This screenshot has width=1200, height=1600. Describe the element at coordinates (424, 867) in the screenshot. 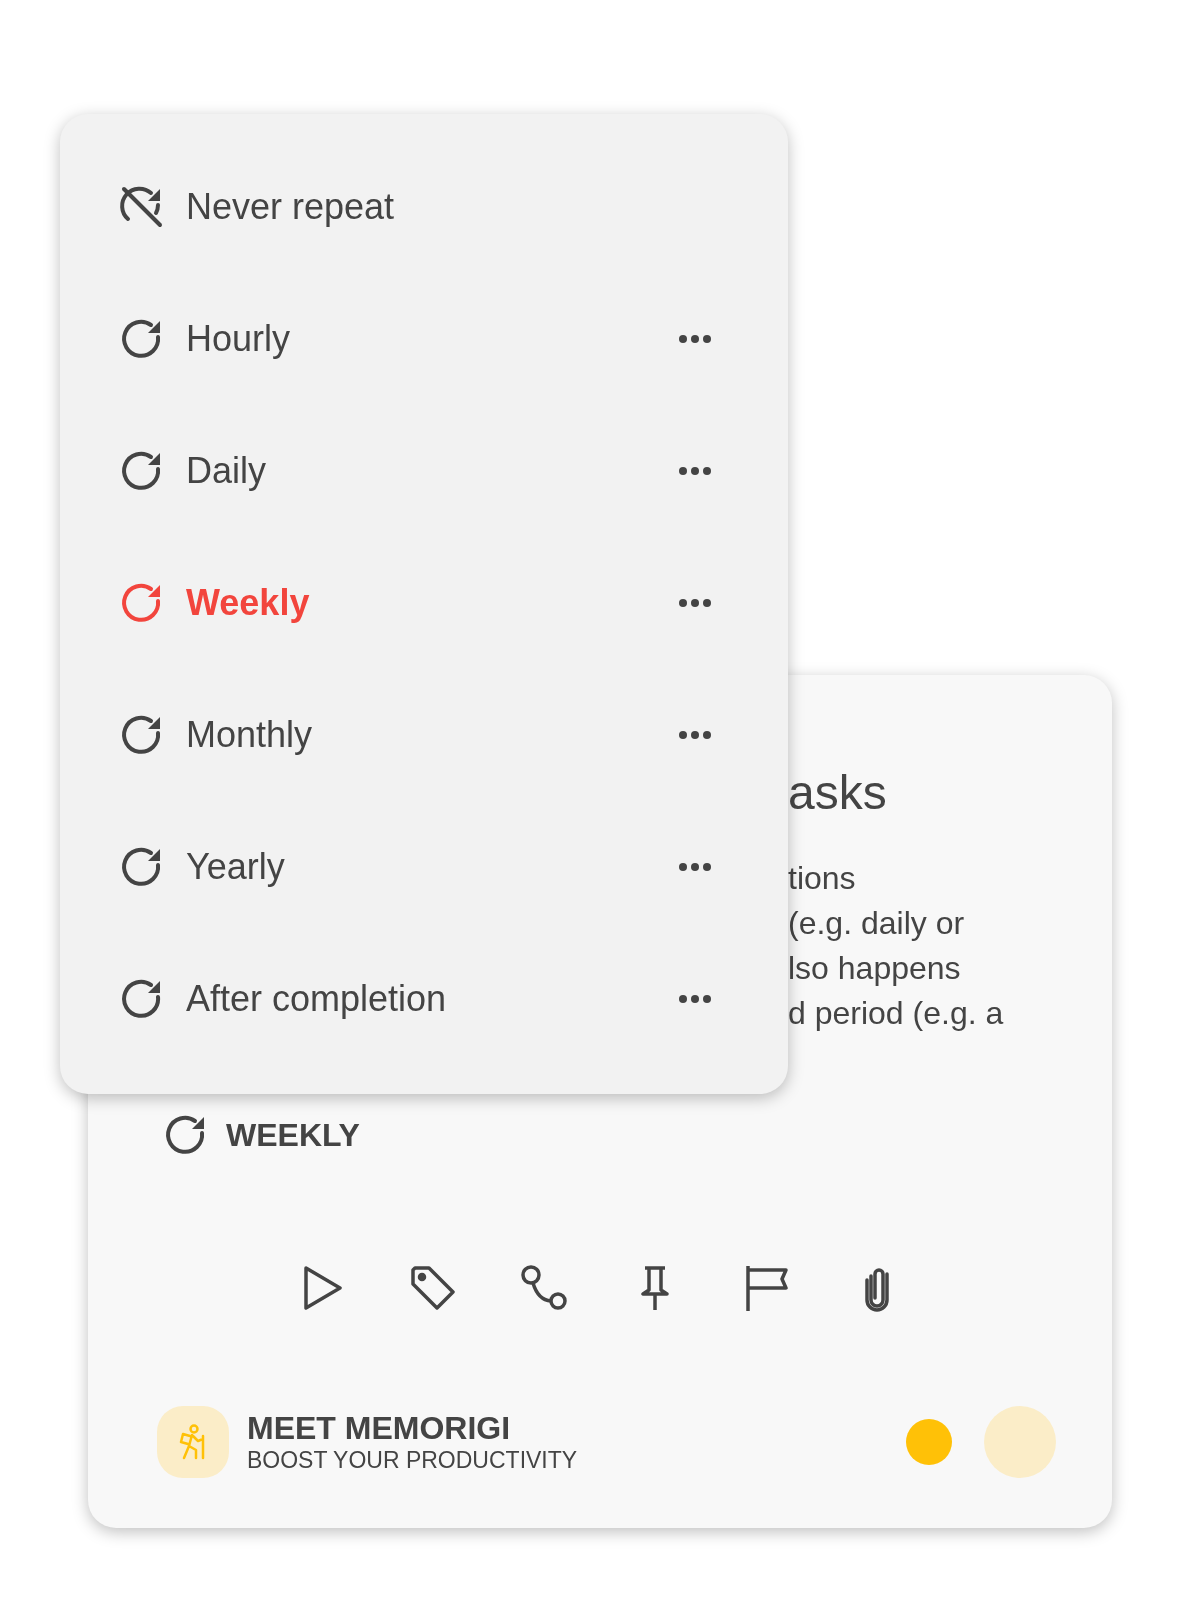

I see `menu-item: Yearly` at that location.